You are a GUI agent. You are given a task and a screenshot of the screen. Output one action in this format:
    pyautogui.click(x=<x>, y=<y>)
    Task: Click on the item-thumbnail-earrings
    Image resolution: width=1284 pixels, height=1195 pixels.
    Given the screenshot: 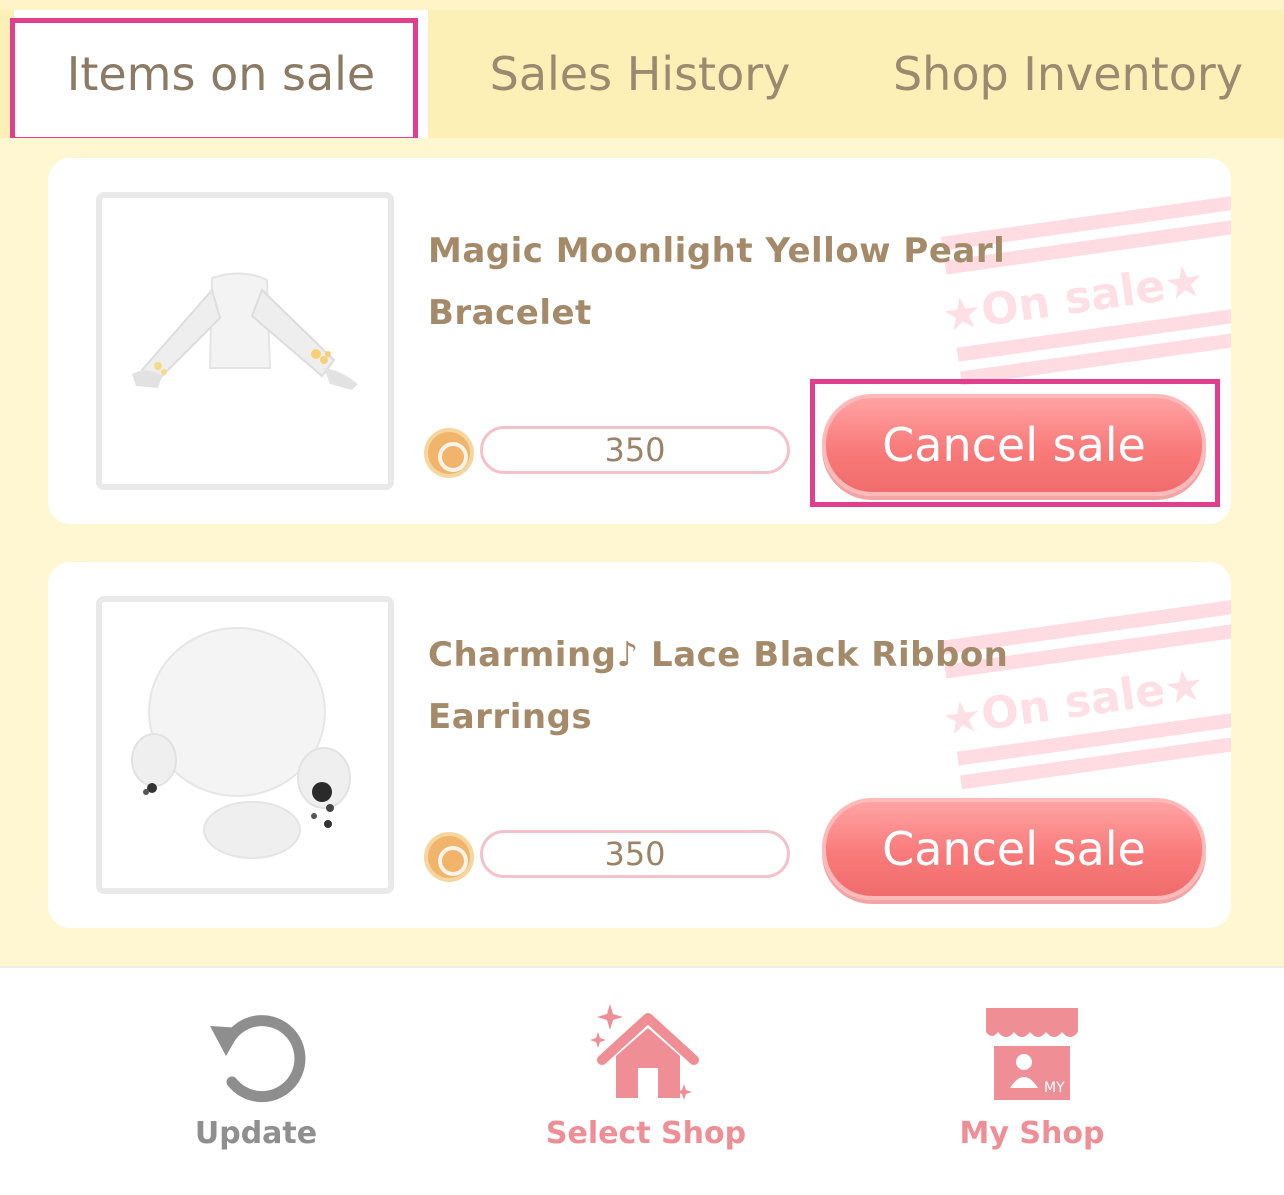 What is the action you would take?
    pyautogui.click(x=245, y=745)
    